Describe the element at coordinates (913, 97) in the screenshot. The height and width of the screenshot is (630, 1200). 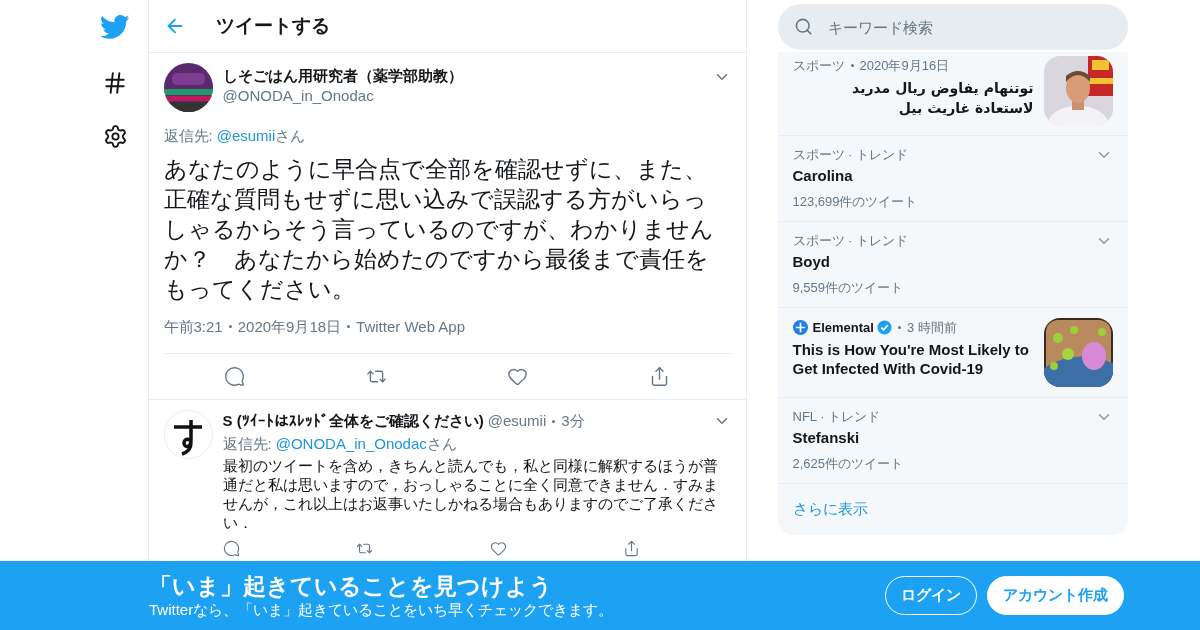
I see `news-headline: توتنهام يفاوض ريال مدريد لاستعادة غاريث بيل` at that location.